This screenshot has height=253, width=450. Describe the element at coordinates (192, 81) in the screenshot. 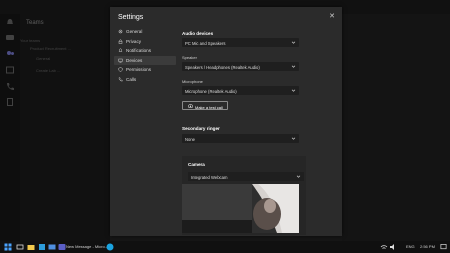

I see `microphone-label: Microphone` at that location.